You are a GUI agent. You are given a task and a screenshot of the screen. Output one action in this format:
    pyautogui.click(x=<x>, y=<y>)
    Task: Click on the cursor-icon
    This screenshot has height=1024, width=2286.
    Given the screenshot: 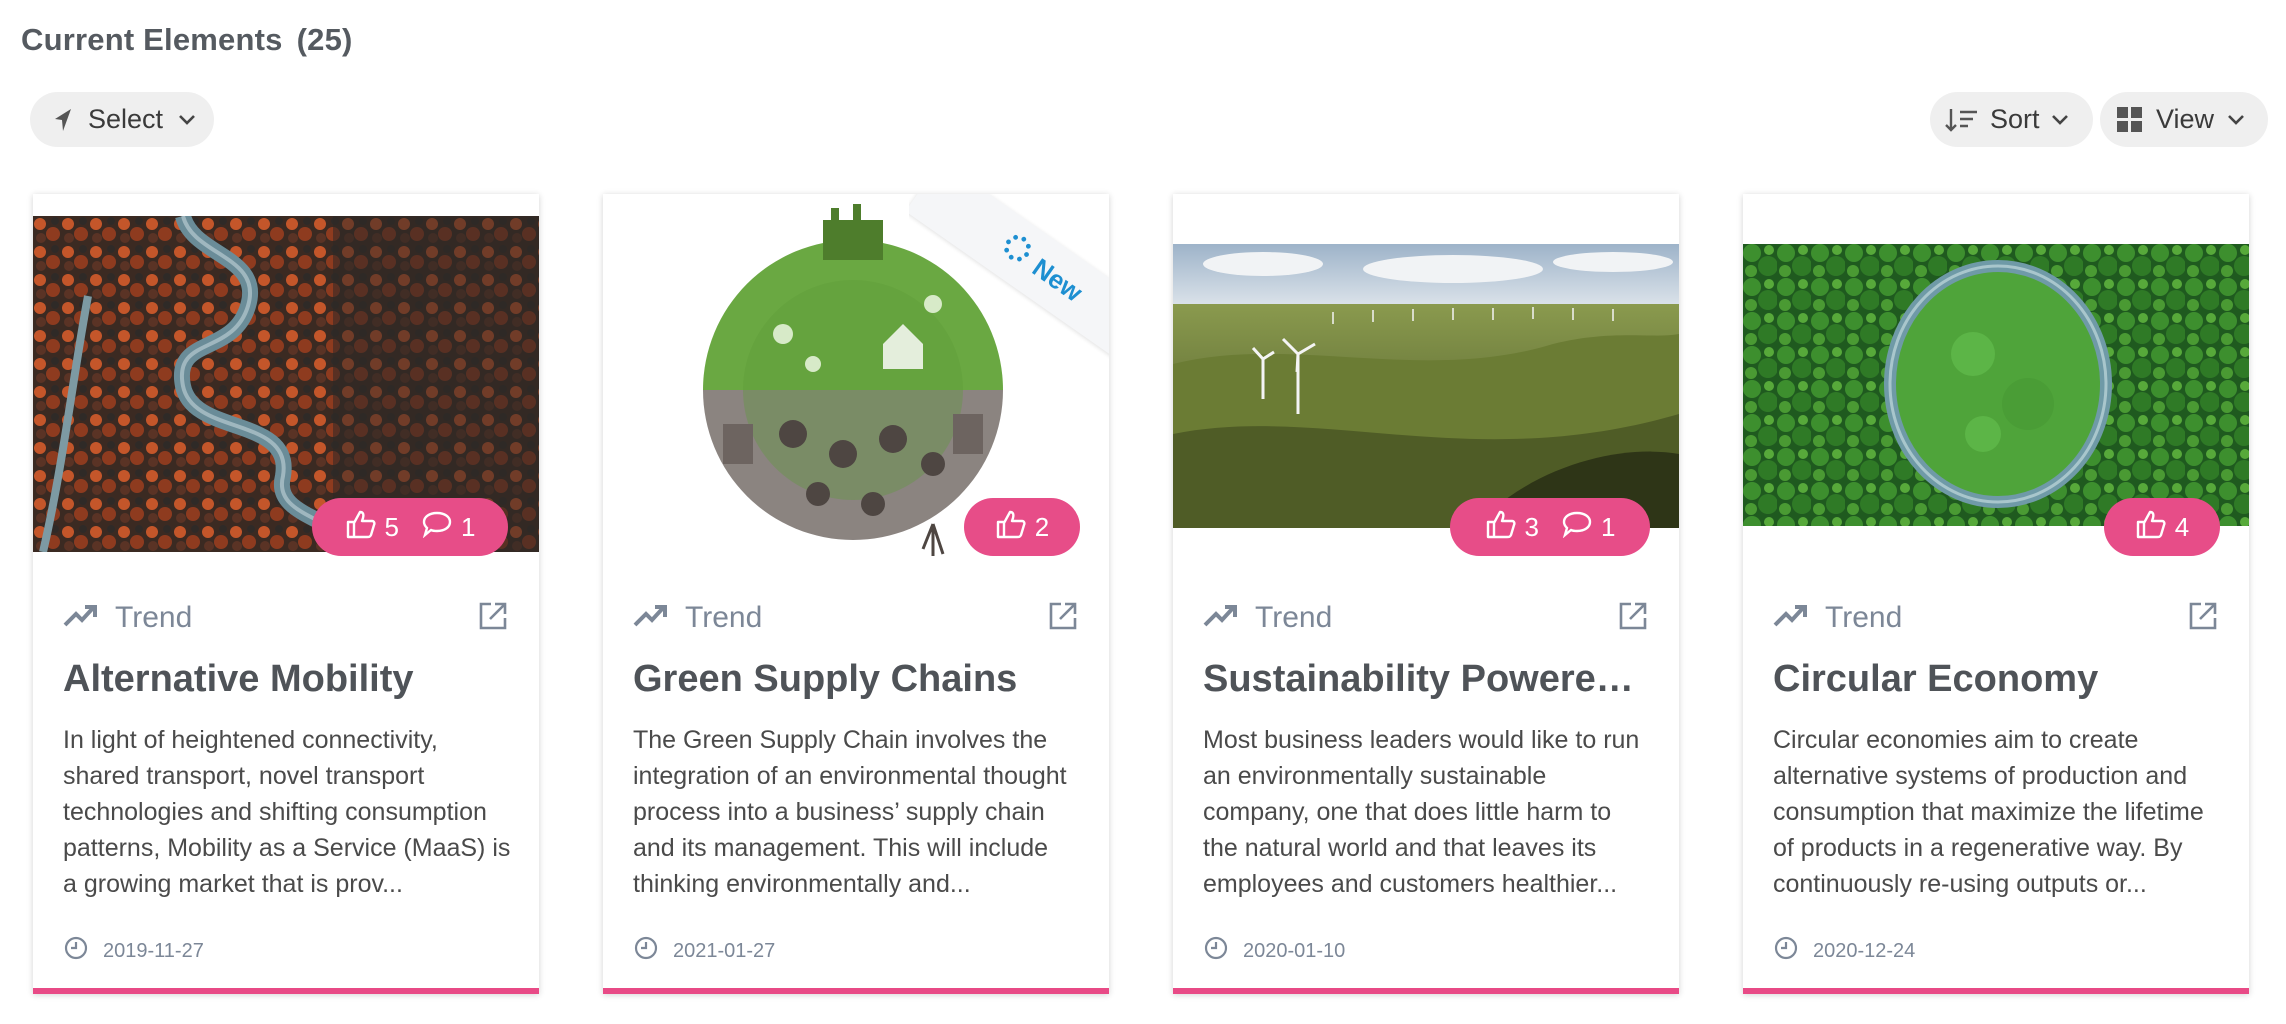 What is the action you would take?
    pyautogui.click(x=63, y=120)
    